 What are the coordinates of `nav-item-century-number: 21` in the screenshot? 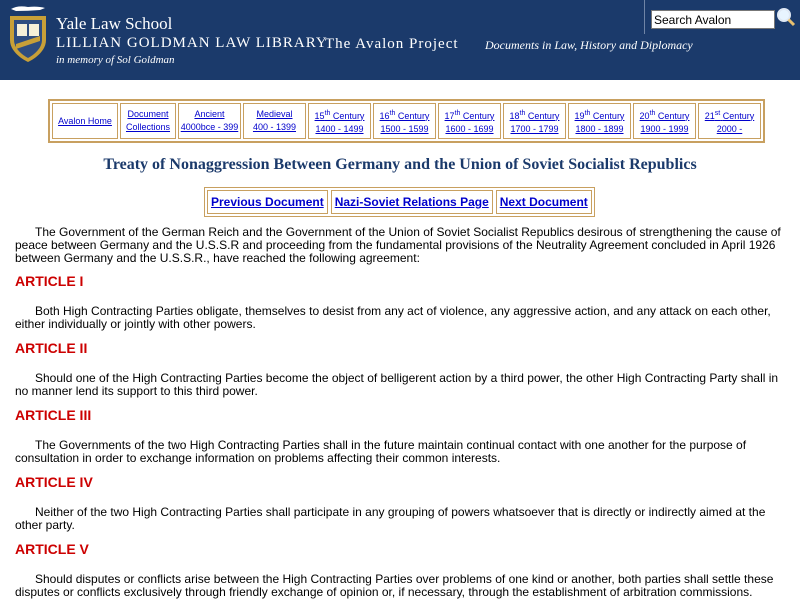 It's located at (709, 115).